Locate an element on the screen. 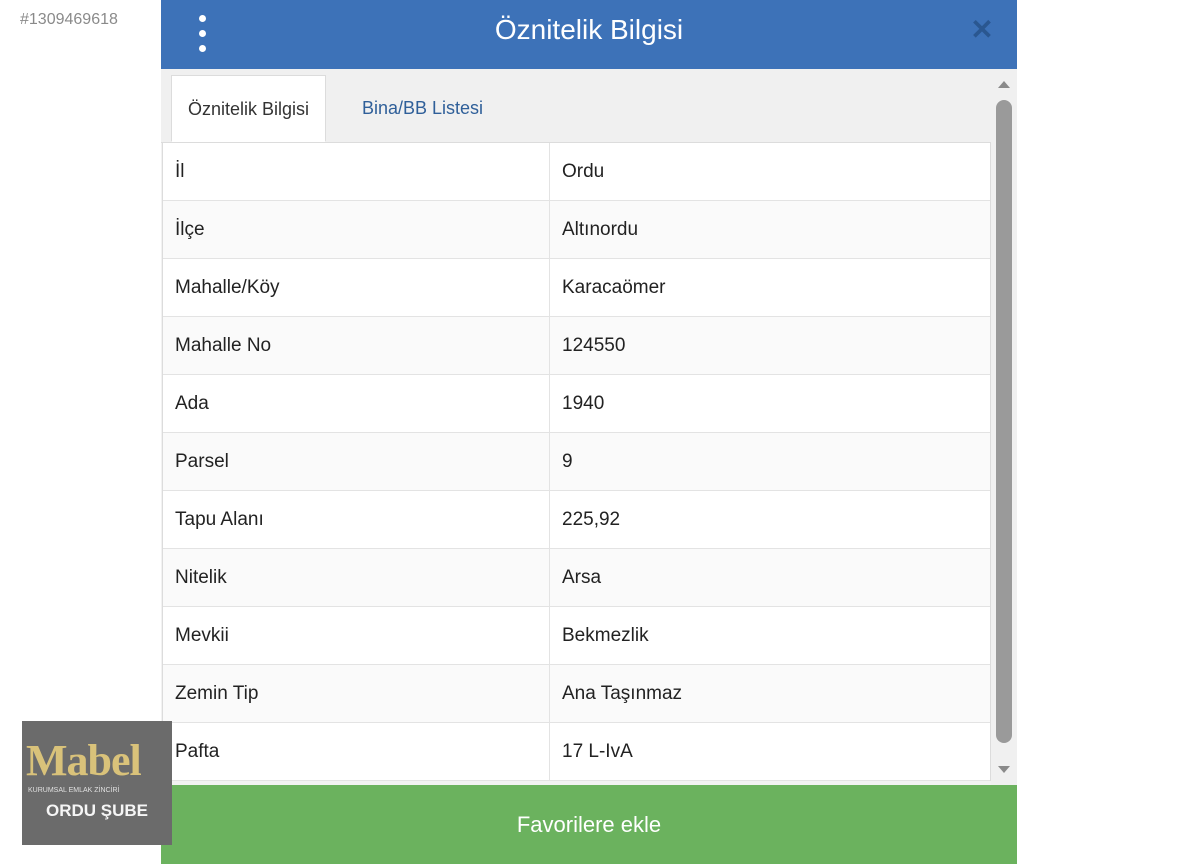  table-row: Parsel 9 is located at coordinates (576, 462).